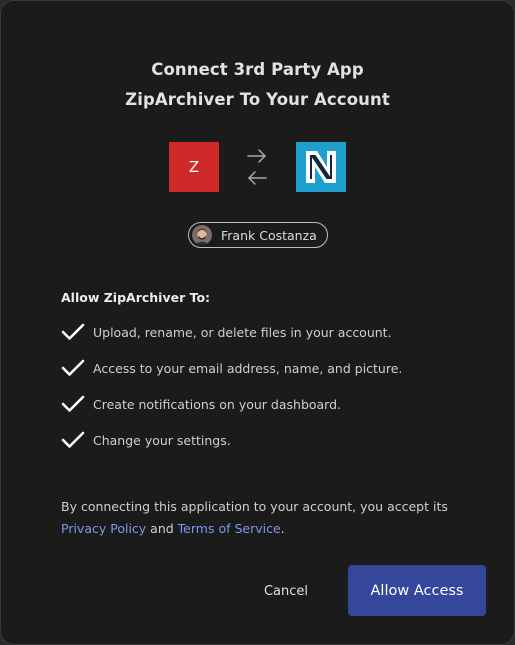 The height and width of the screenshot is (645, 515). Describe the element at coordinates (202, 235) in the screenshot. I see `user-avatar` at that location.